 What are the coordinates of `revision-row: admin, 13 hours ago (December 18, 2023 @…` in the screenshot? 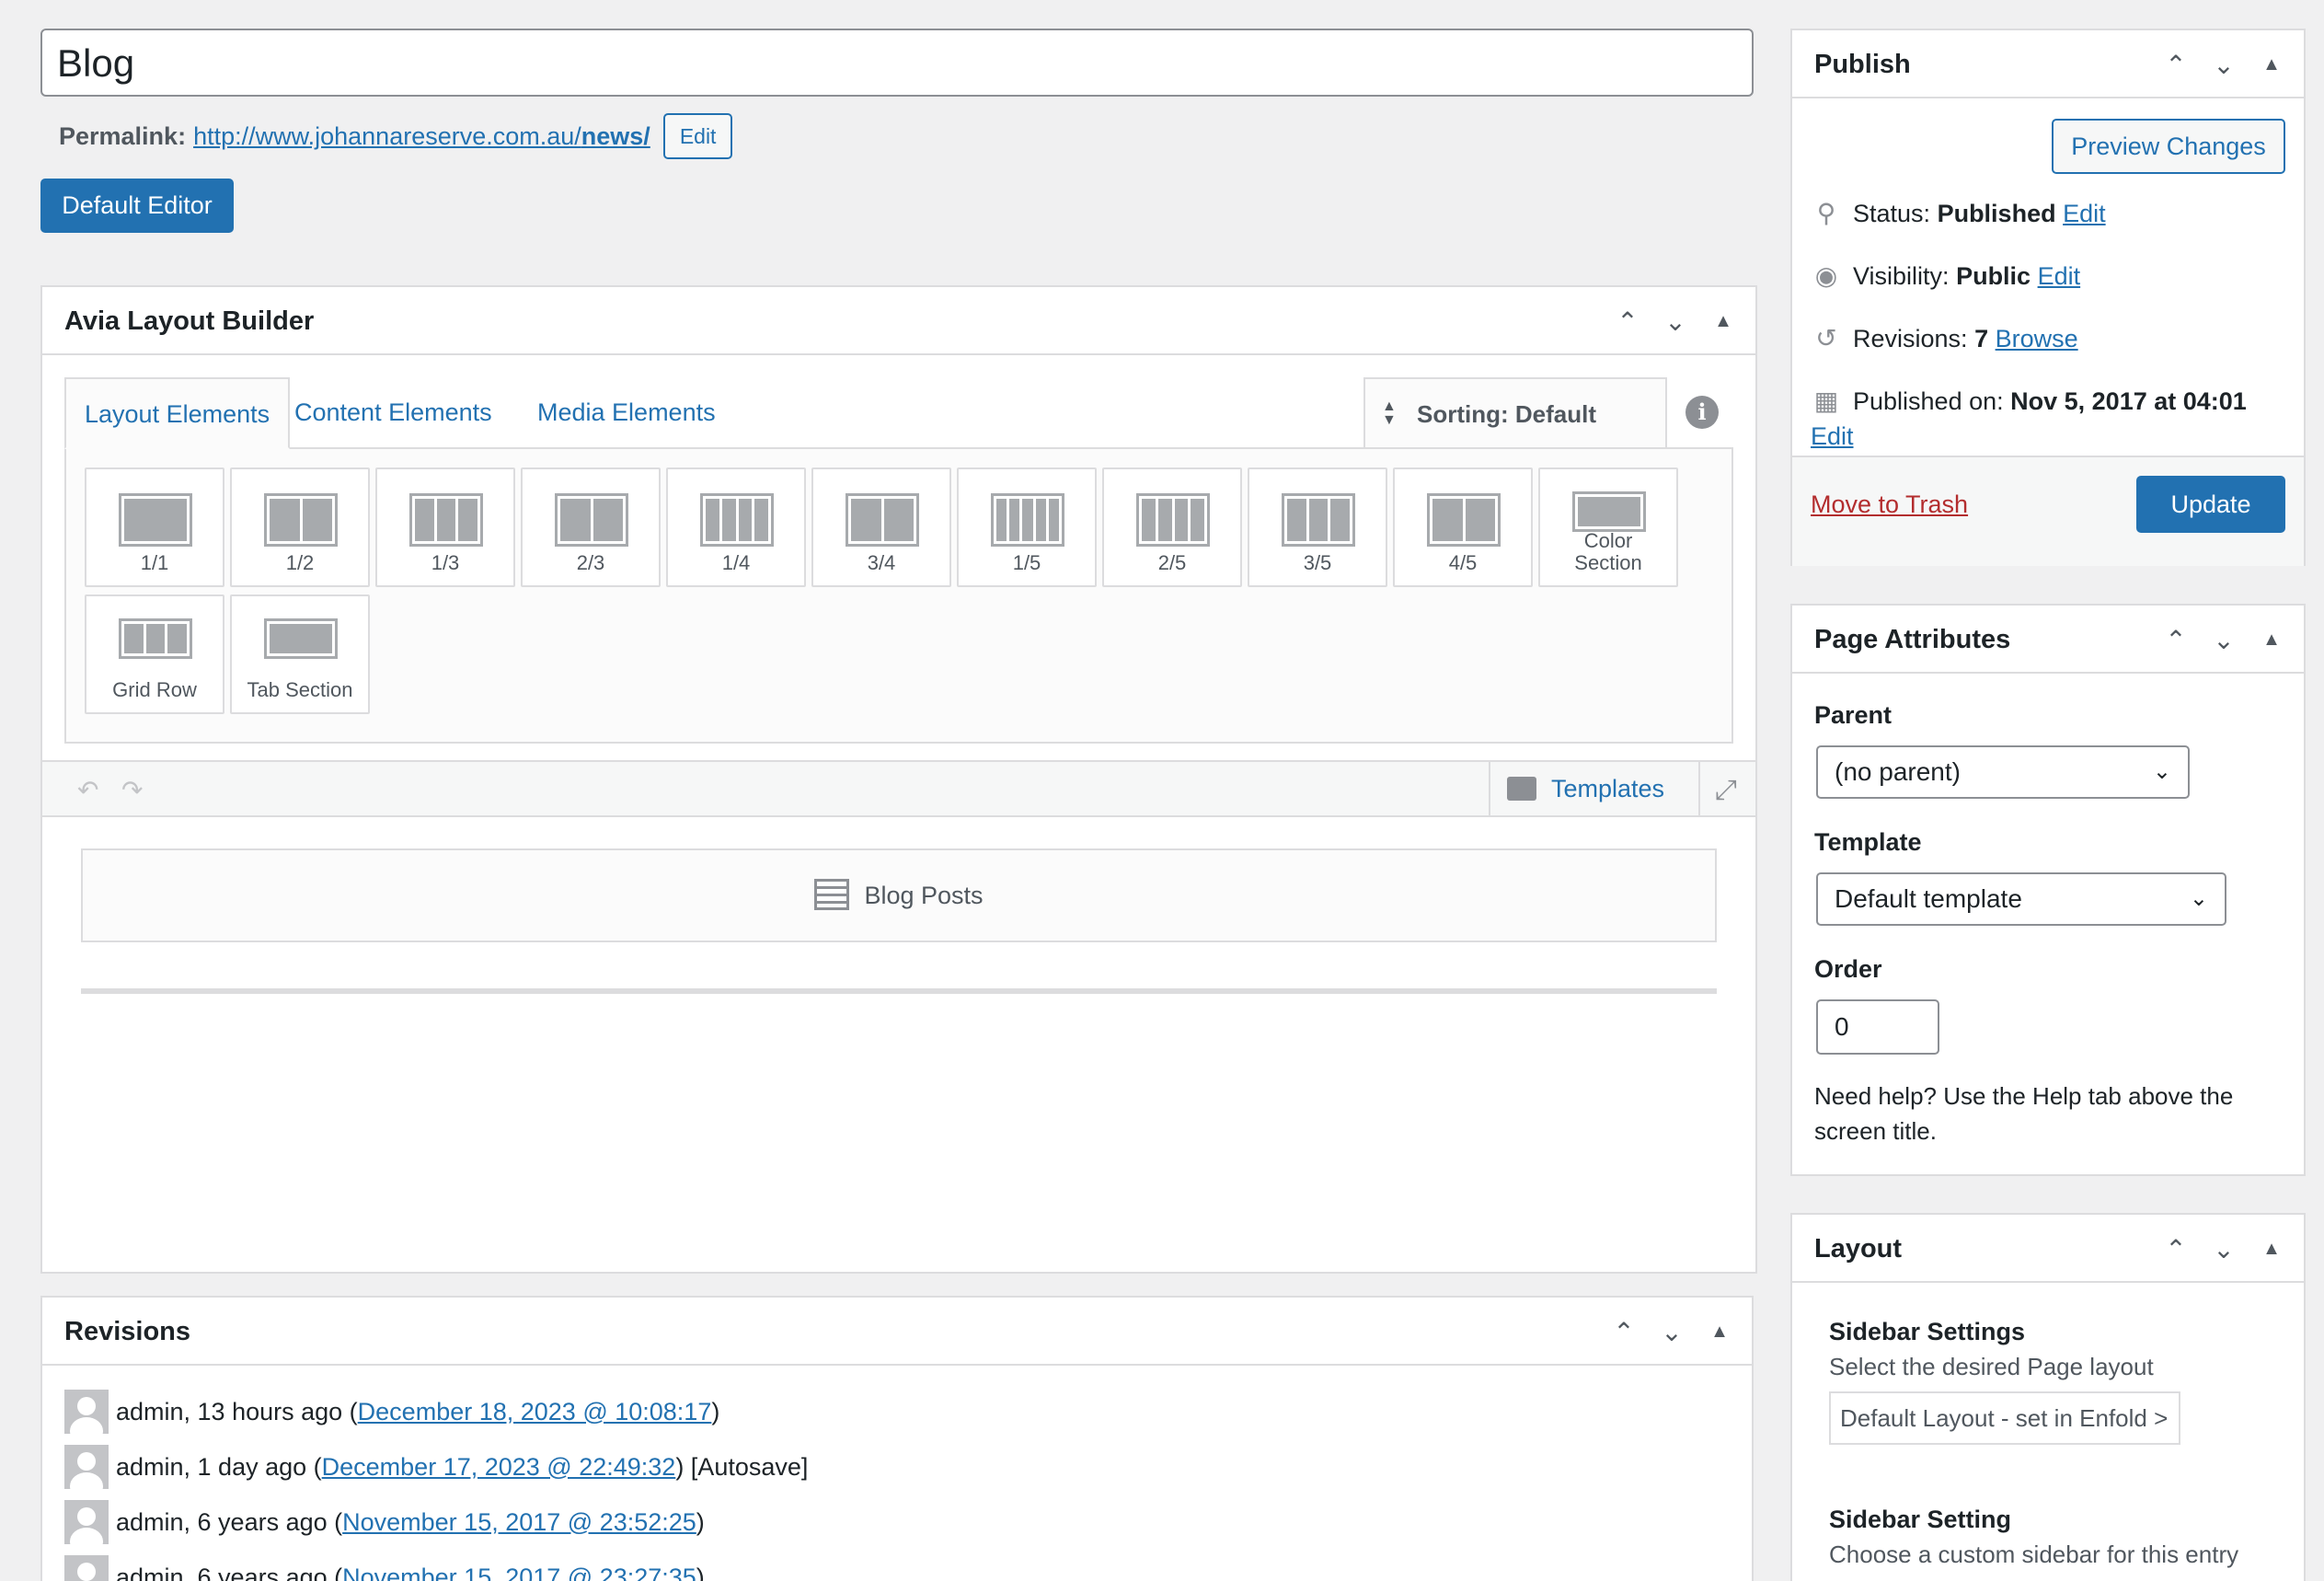 It's located at (392, 1412).